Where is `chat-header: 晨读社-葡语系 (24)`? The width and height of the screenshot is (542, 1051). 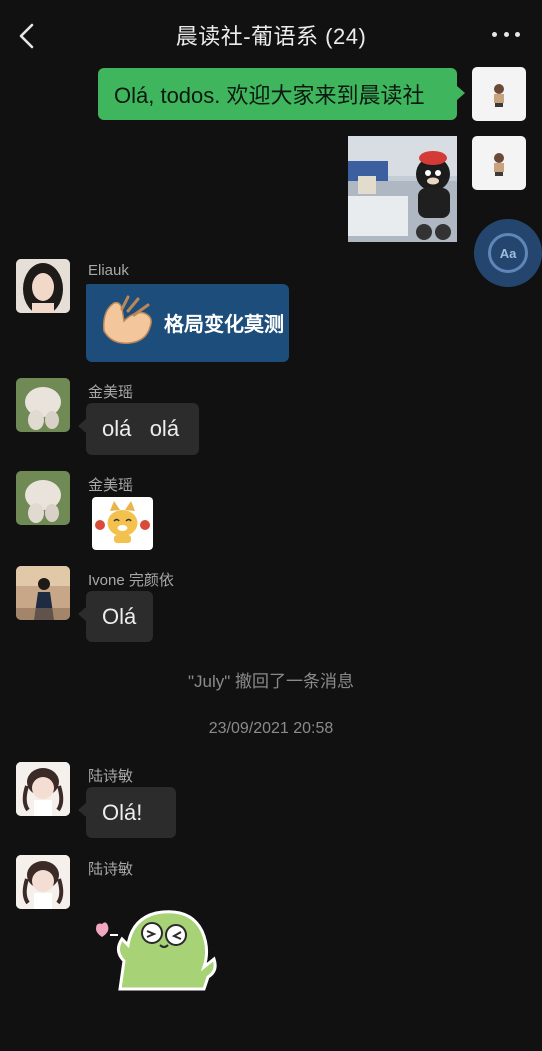
chat-header: 晨读社-葡语系 (24) is located at coordinates (271, 35).